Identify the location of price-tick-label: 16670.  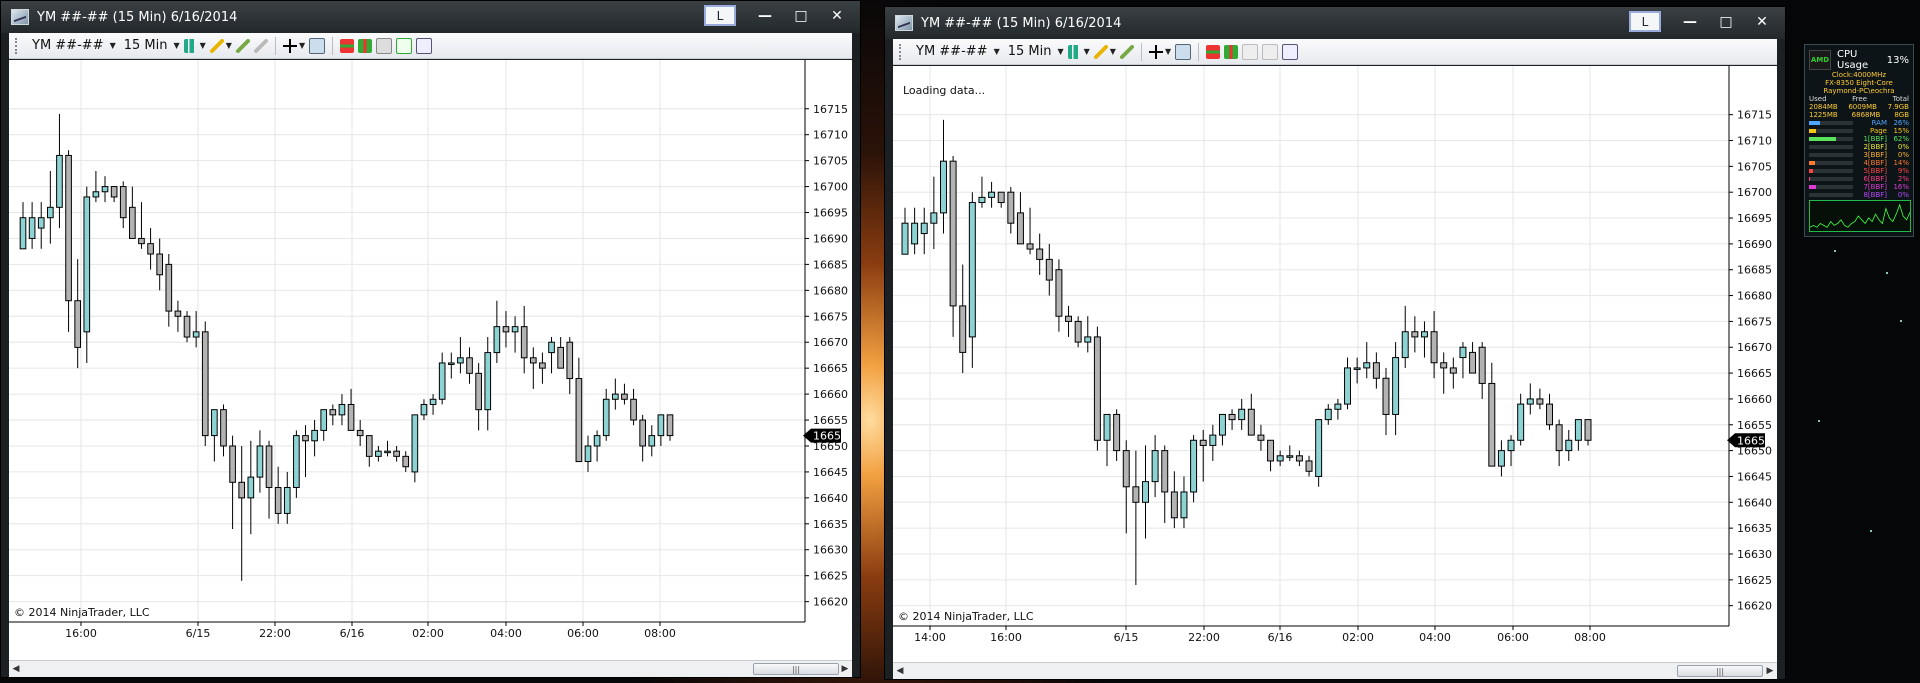
(830, 342).